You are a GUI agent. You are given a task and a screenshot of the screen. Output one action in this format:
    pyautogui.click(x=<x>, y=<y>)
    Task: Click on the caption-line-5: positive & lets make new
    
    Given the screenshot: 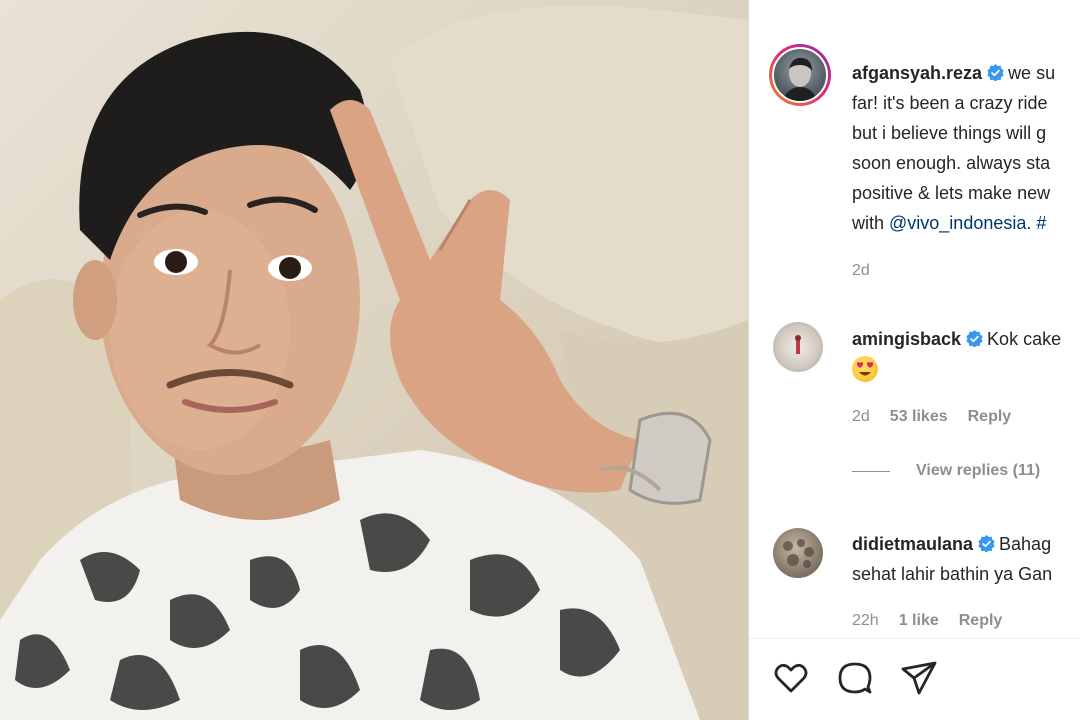 What is the action you would take?
    pyautogui.click(x=951, y=193)
    